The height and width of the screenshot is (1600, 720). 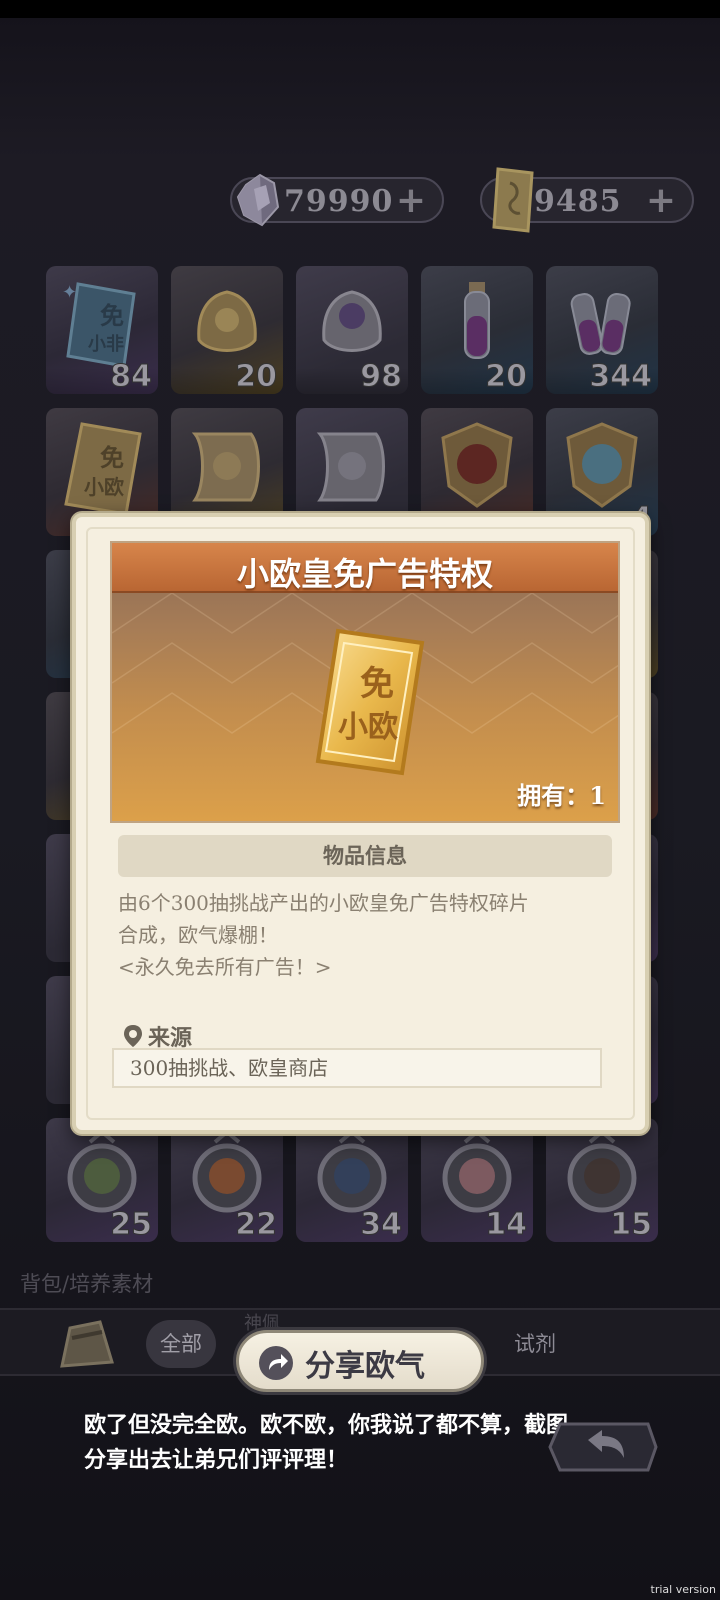 I want to click on potion-vial-icon, so click(x=477, y=320).